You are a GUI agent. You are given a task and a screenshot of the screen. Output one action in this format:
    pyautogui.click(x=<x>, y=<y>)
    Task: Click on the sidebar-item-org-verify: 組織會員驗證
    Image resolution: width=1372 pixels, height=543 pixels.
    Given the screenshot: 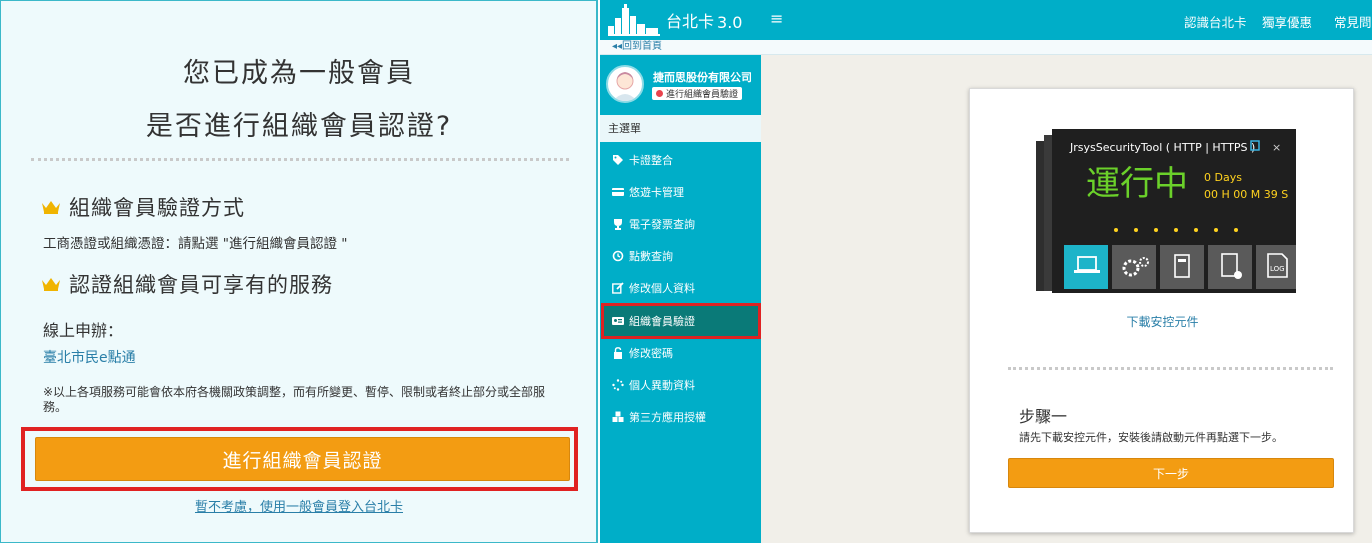 What is the action you would take?
    pyautogui.click(x=680, y=321)
    